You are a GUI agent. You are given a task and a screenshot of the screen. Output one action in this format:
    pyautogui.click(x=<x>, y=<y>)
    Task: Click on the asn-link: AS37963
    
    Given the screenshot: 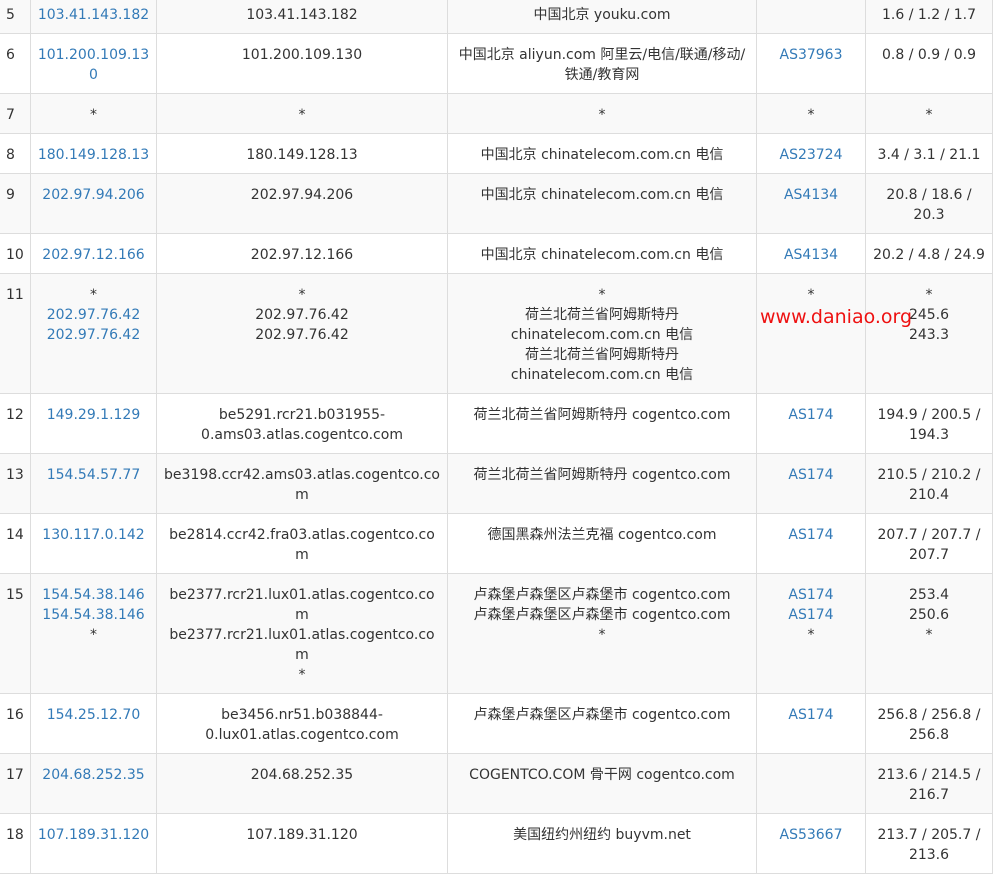 What is the action you would take?
    pyautogui.click(x=811, y=55)
    